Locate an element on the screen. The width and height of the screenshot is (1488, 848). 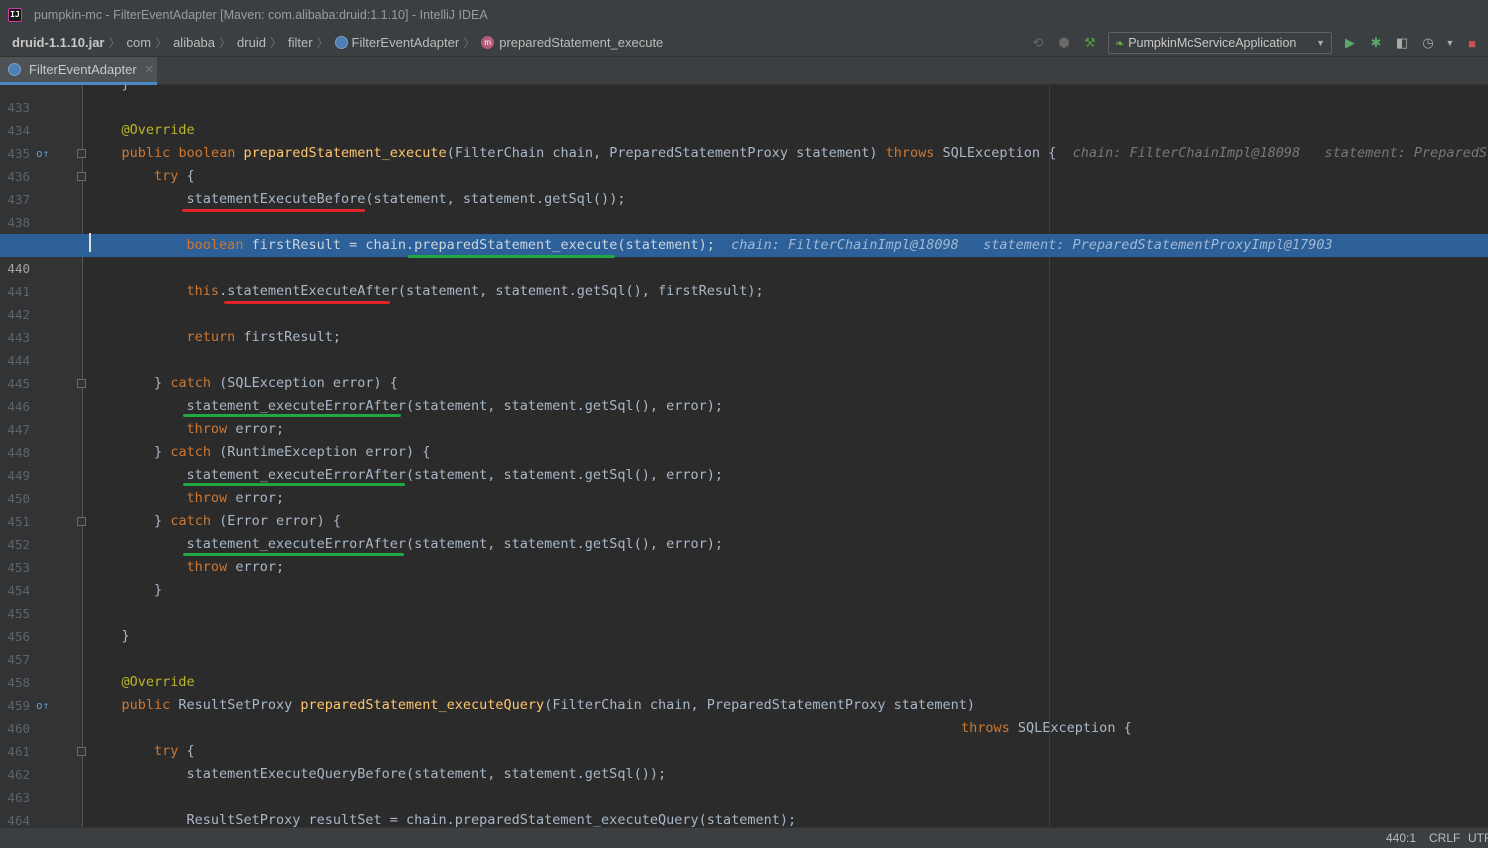
chevron-down-icon: ▼ is located at coordinates (1320, 43).